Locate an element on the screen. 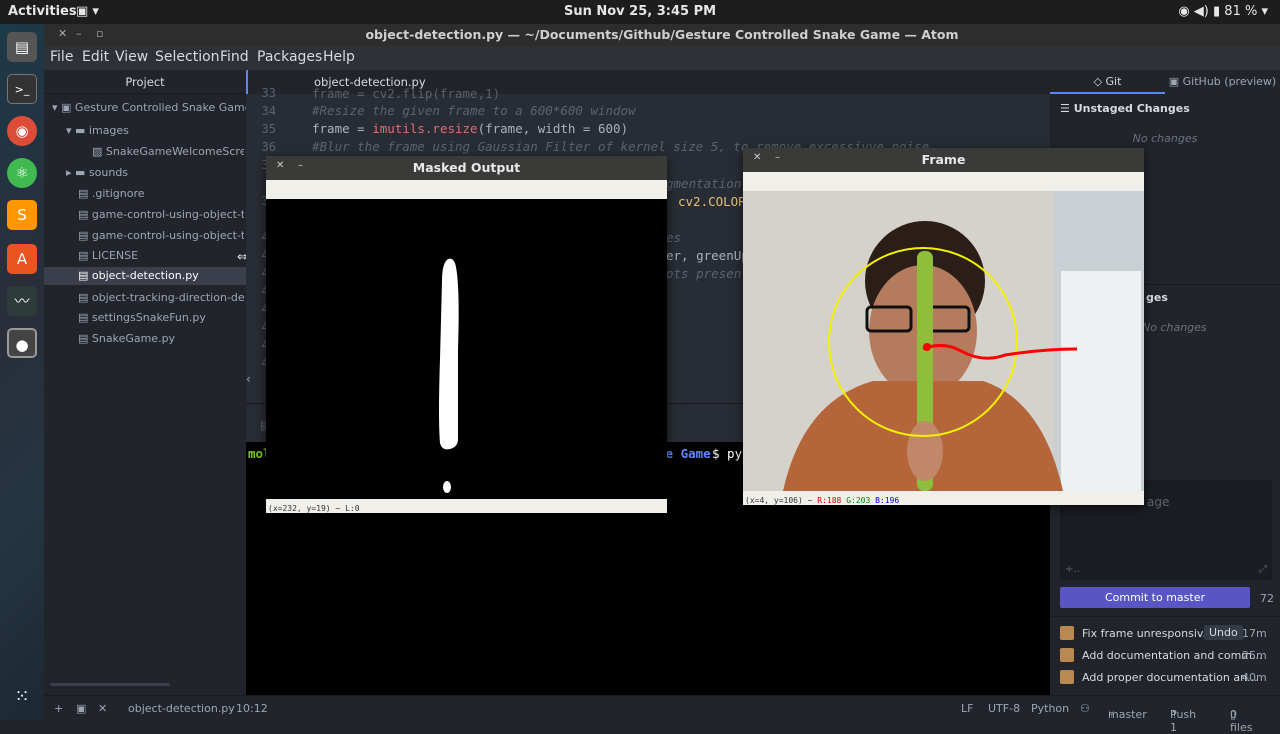 This screenshot has height=734, width=1280. masked-window-title: Masked Output is located at coordinates (466, 168).